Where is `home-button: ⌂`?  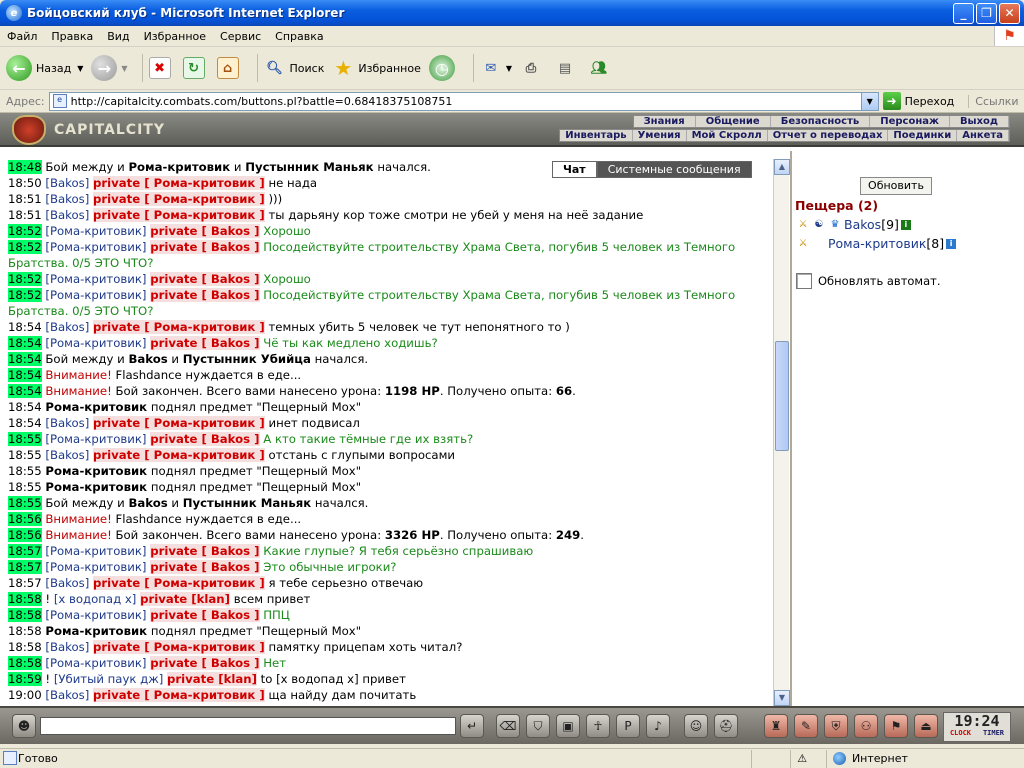 home-button: ⌂ is located at coordinates (229, 68).